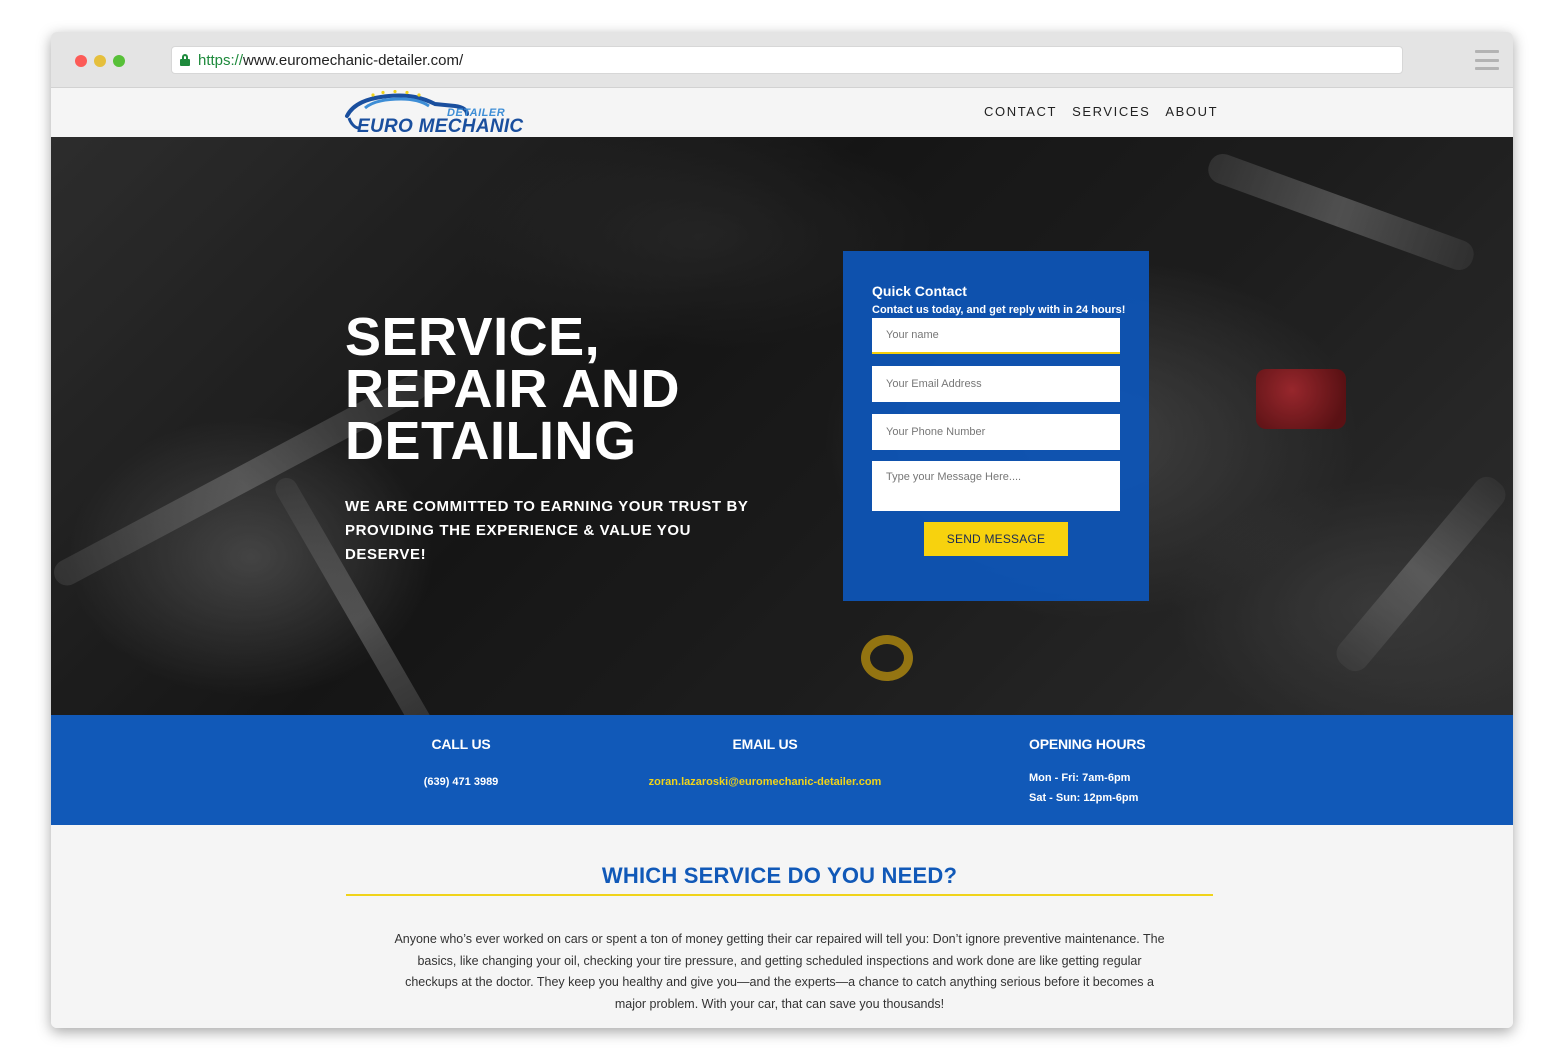 The image size is (1564, 1060). Describe the element at coordinates (1111, 111) in the screenshot. I see `nav-services: SERVICES` at that location.